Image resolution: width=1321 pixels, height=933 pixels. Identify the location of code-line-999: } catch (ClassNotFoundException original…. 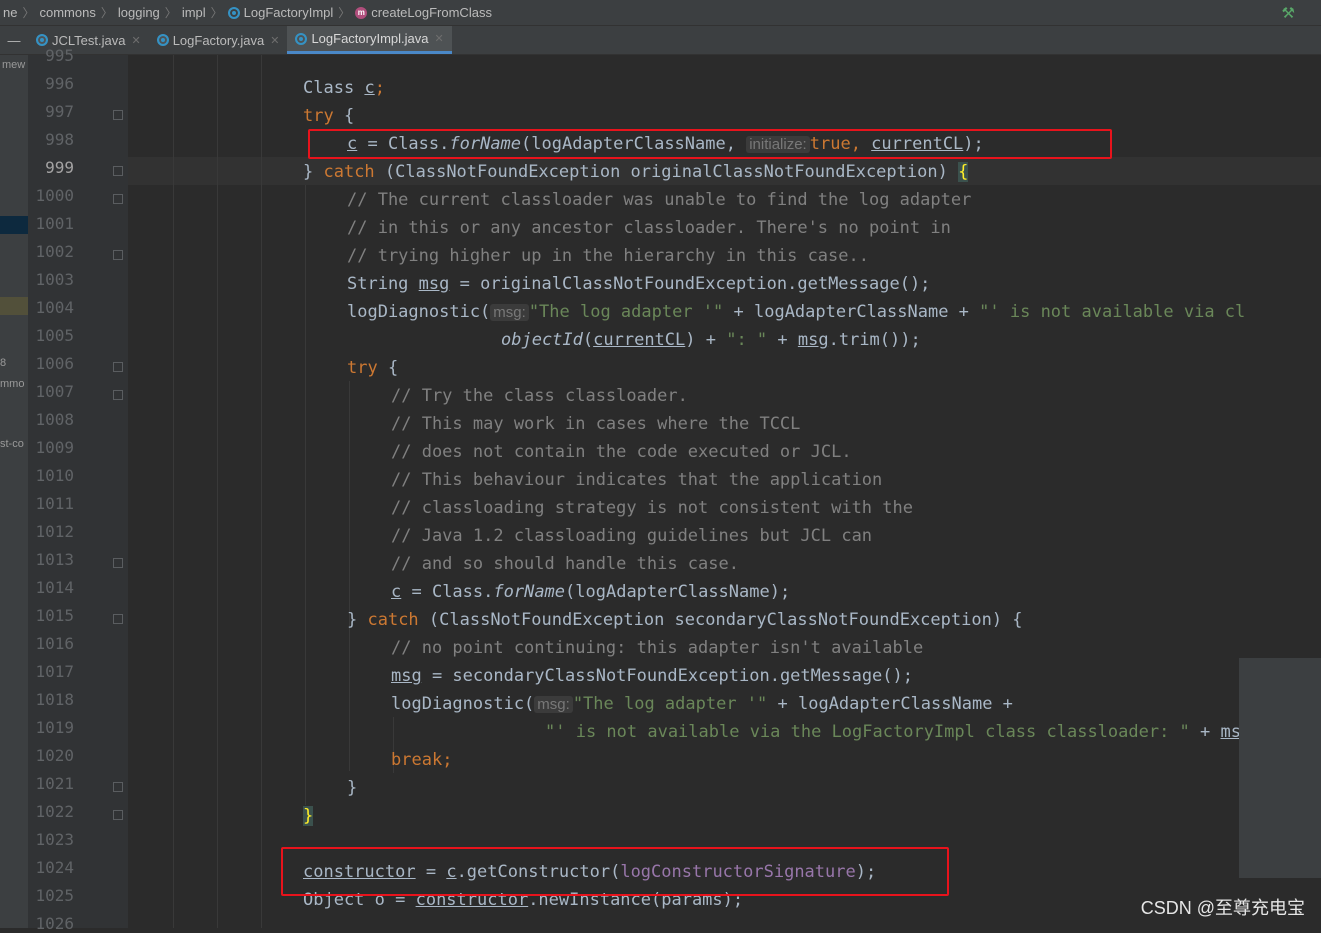
(636, 172).